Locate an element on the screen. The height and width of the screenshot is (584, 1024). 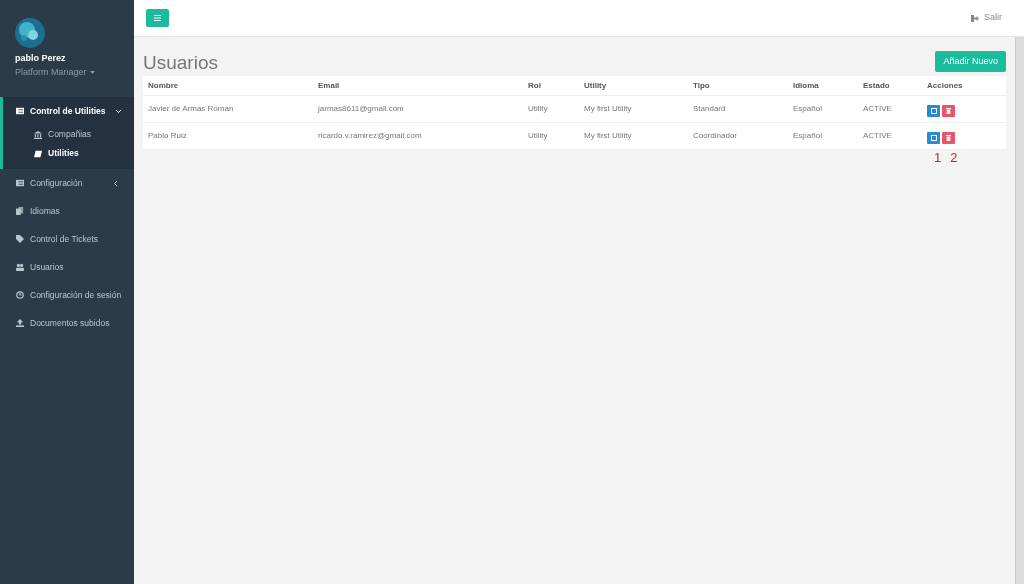
user-role: Platform Manager is located at coordinates (67, 72).